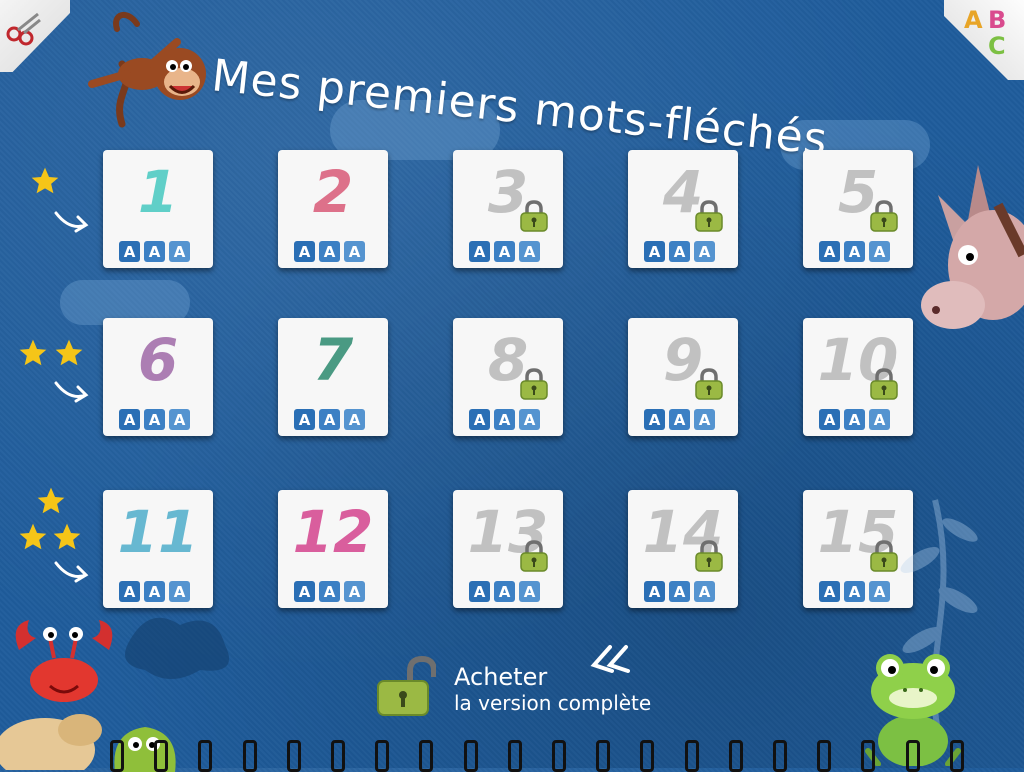 Image resolution: width=1024 pixels, height=772 pixels. I want to click on monkey-illustration, so click(147, 70).